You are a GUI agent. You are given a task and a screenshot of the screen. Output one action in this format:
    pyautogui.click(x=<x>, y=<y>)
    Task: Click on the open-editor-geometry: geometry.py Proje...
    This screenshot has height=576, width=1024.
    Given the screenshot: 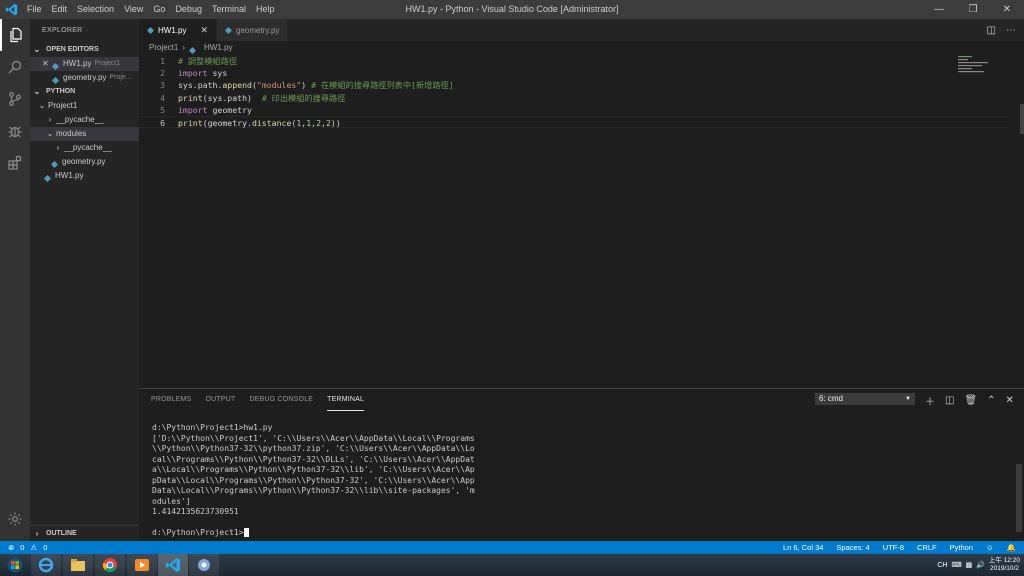 What is the action you would take?
    pyautogui.click(x=84, y=78)
    